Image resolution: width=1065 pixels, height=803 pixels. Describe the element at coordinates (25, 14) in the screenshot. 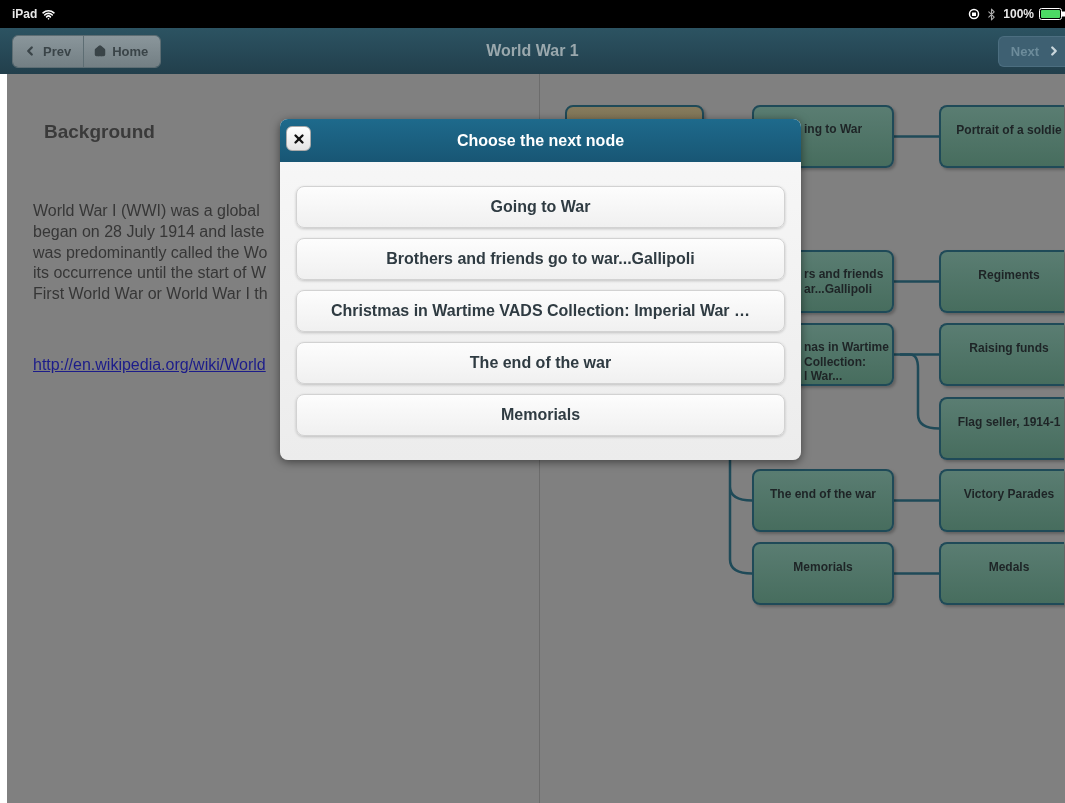

I see `device-name: iPad` at that location.